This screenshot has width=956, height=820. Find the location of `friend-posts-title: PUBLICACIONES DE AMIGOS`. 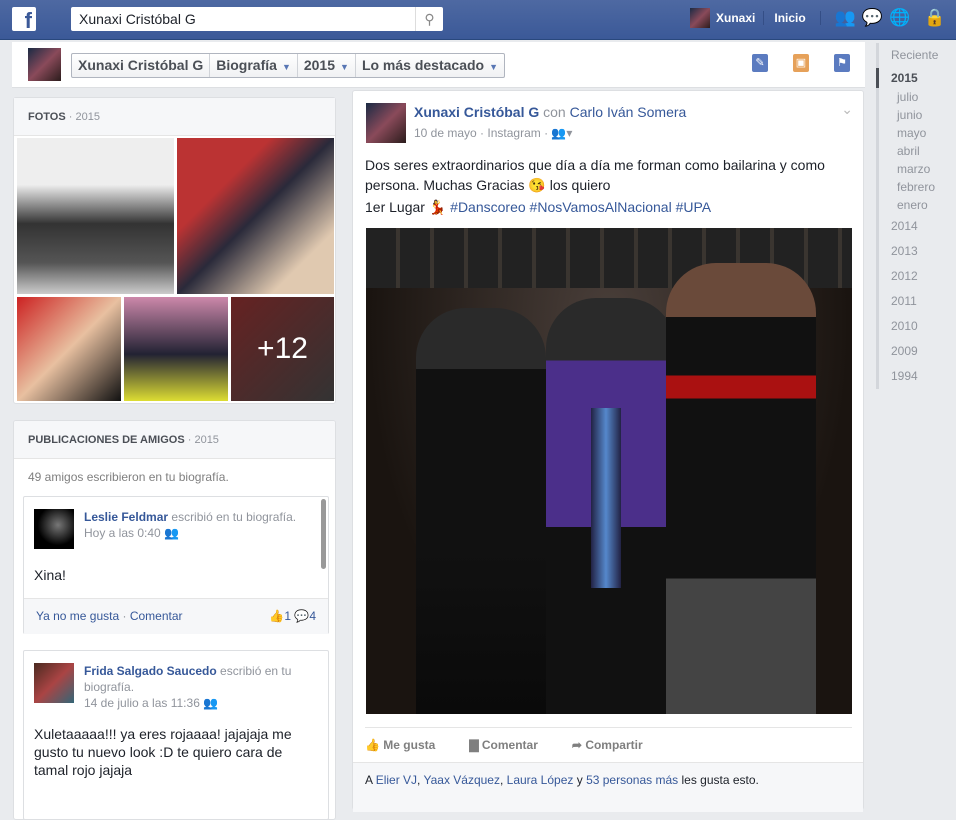

friend-posts-title: PUBLICACIONES DE AMIGOS is located at coordinates (106, 440).